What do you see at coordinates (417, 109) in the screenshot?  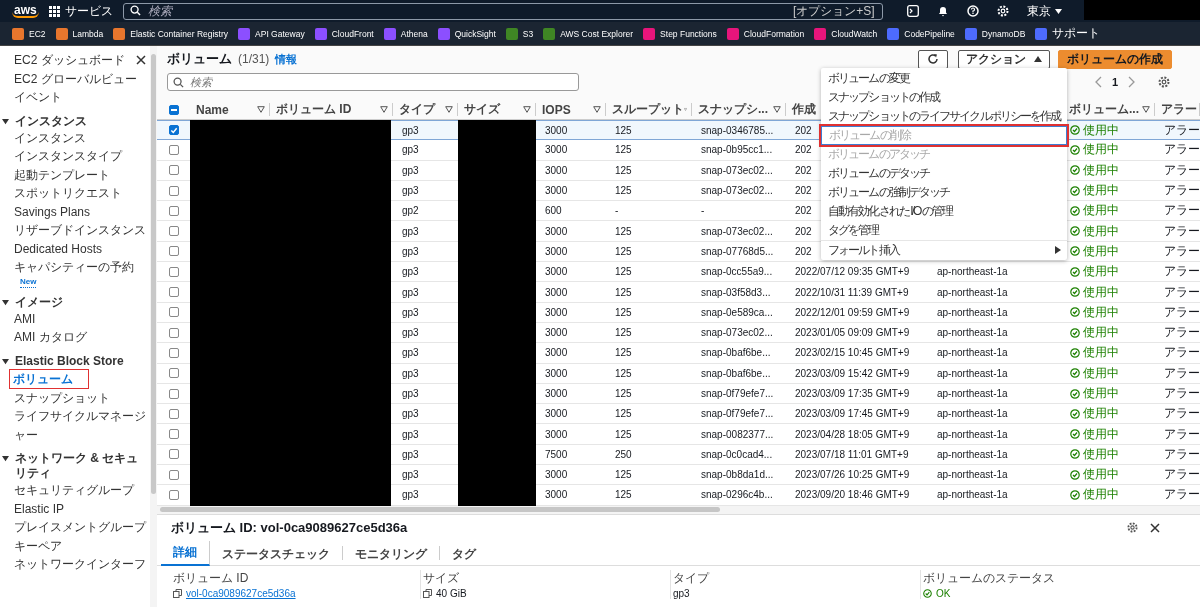 I see `column-header: タイプ` at bounding box center [417, 109].